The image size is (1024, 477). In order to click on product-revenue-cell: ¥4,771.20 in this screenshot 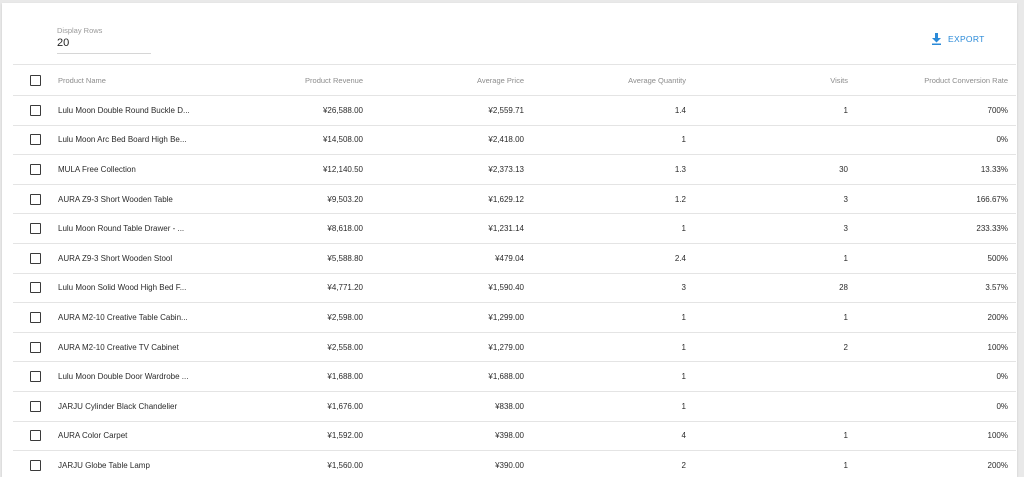, I will do `click(345, 288)`.